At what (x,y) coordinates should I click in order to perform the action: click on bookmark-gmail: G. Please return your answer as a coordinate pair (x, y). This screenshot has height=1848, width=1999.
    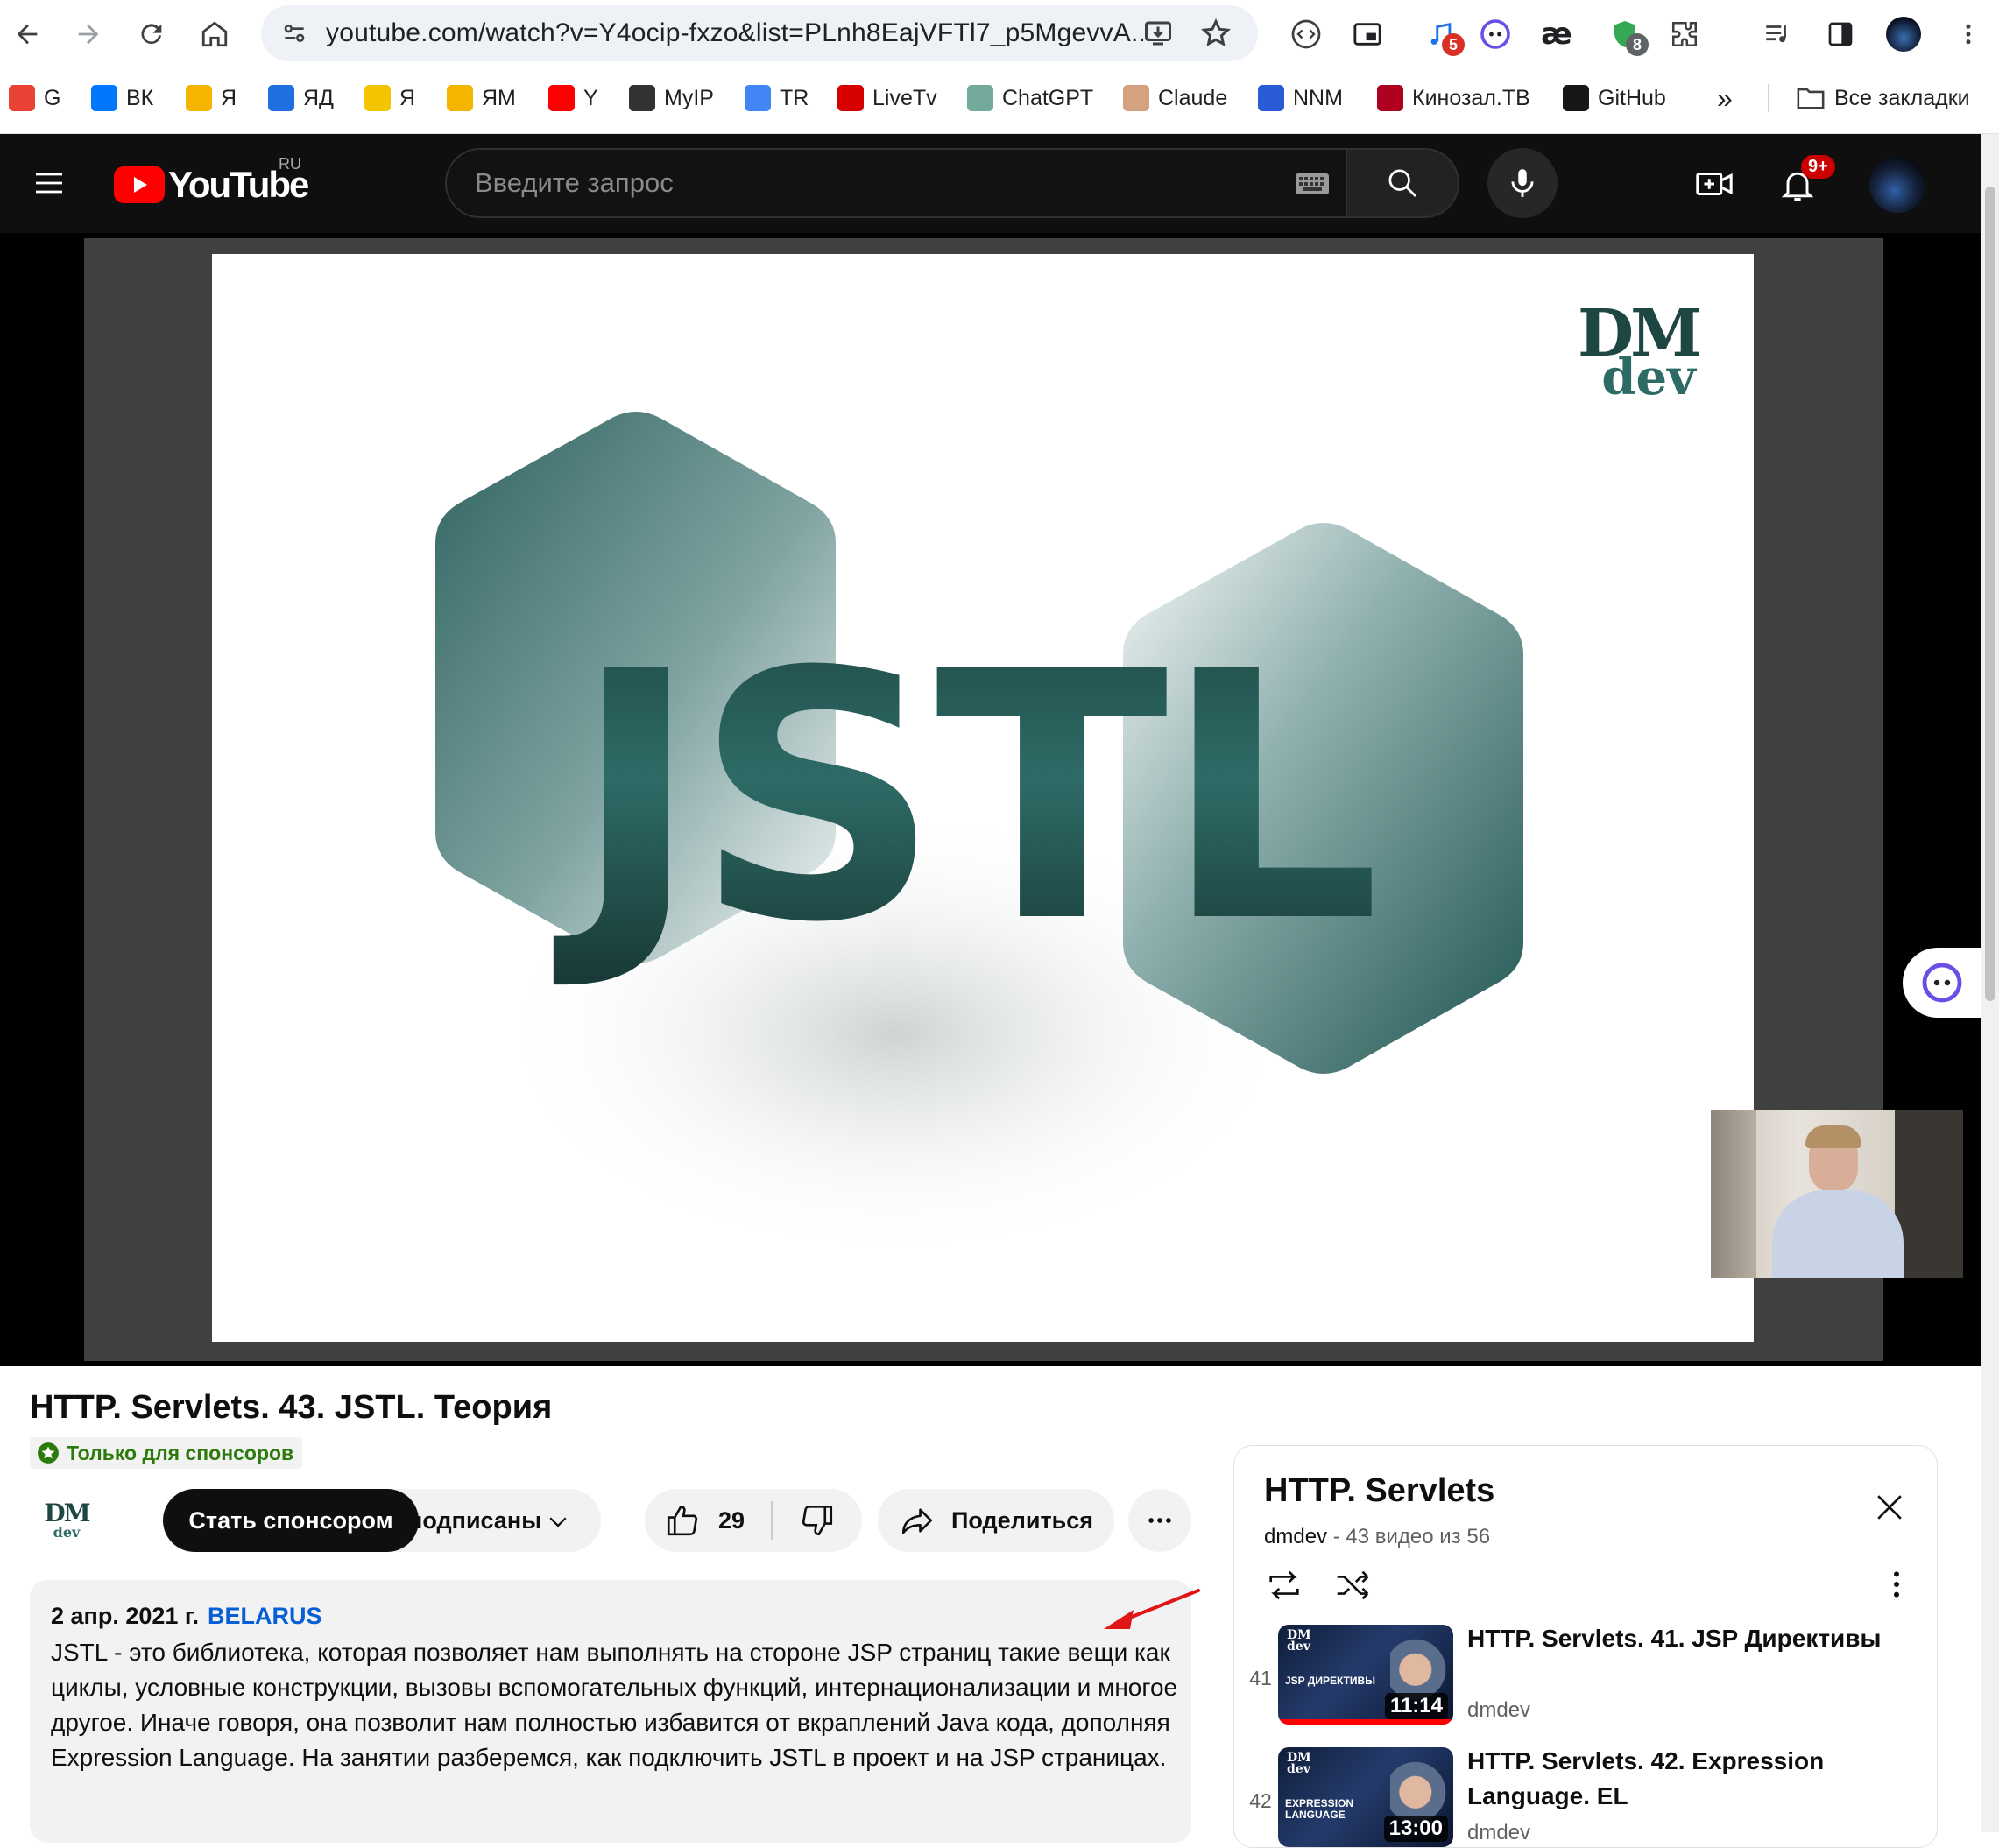
    Looking at the image, I should click on (34, 98).